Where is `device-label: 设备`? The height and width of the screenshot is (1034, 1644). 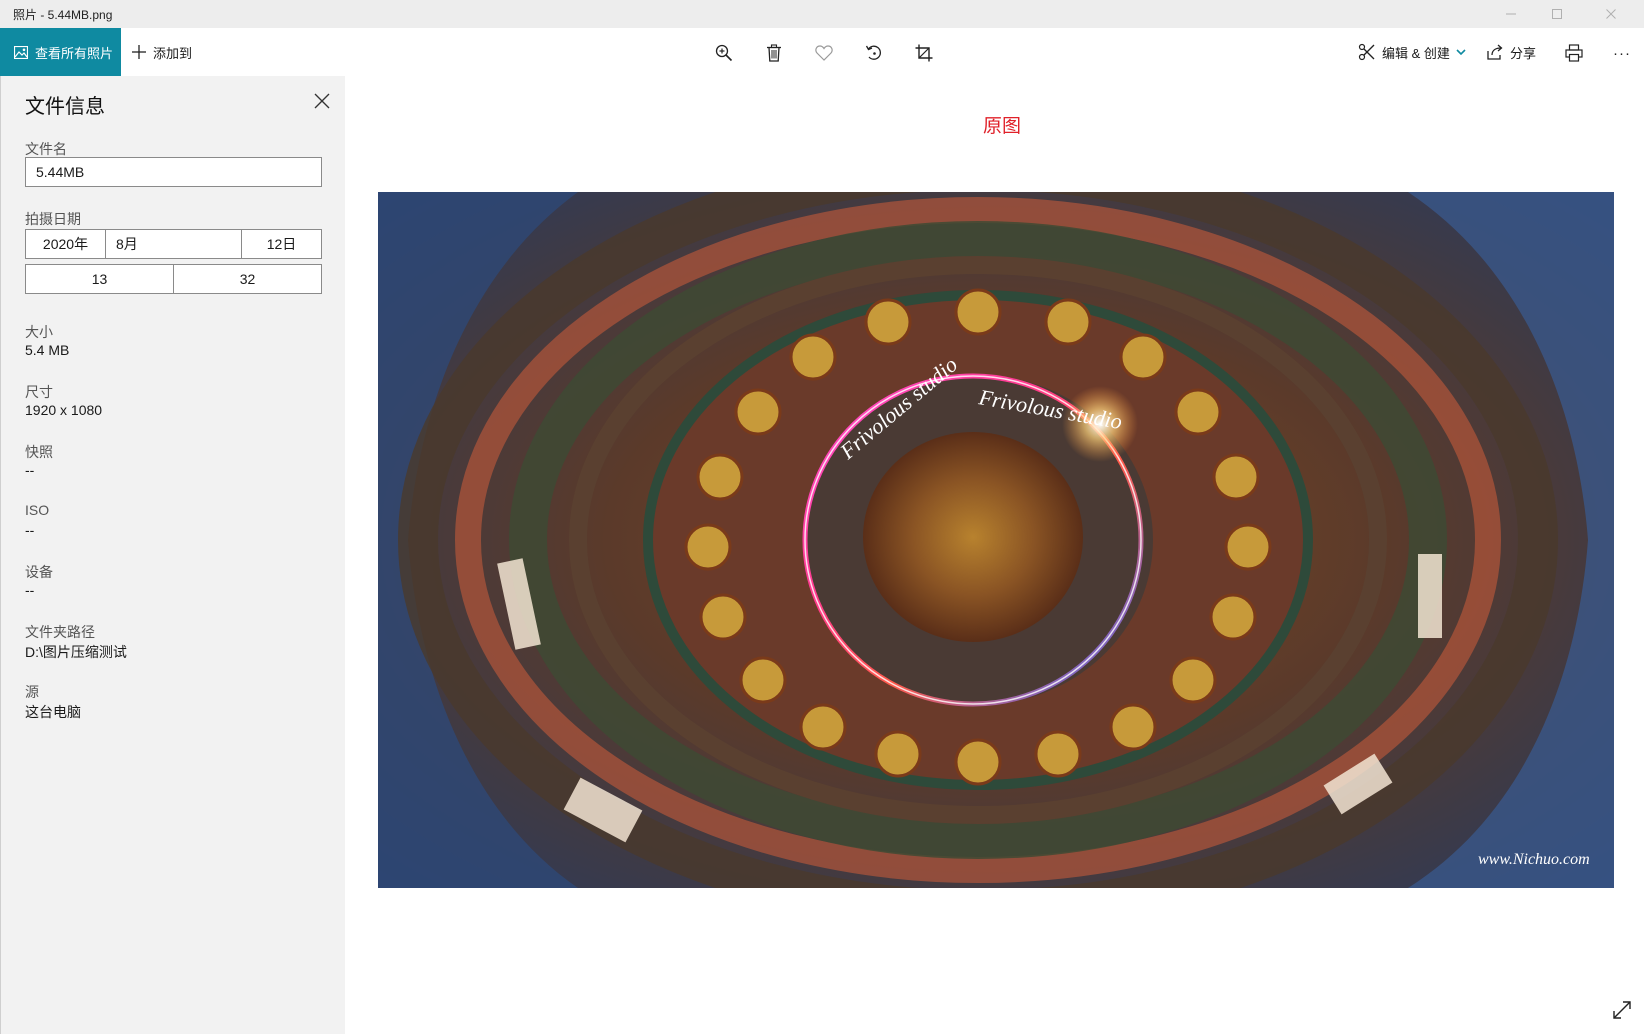 device-label: 设备 is located at coordinates (39, 572).